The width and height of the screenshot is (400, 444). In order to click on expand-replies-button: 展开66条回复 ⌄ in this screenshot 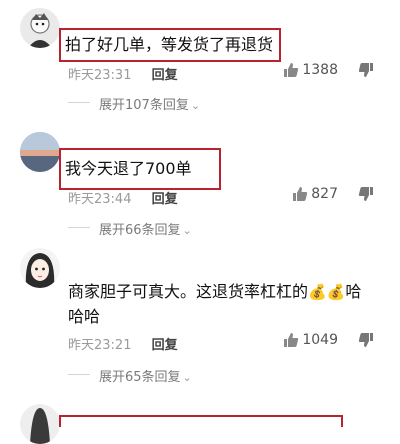, I will do `click(145, 228)`.